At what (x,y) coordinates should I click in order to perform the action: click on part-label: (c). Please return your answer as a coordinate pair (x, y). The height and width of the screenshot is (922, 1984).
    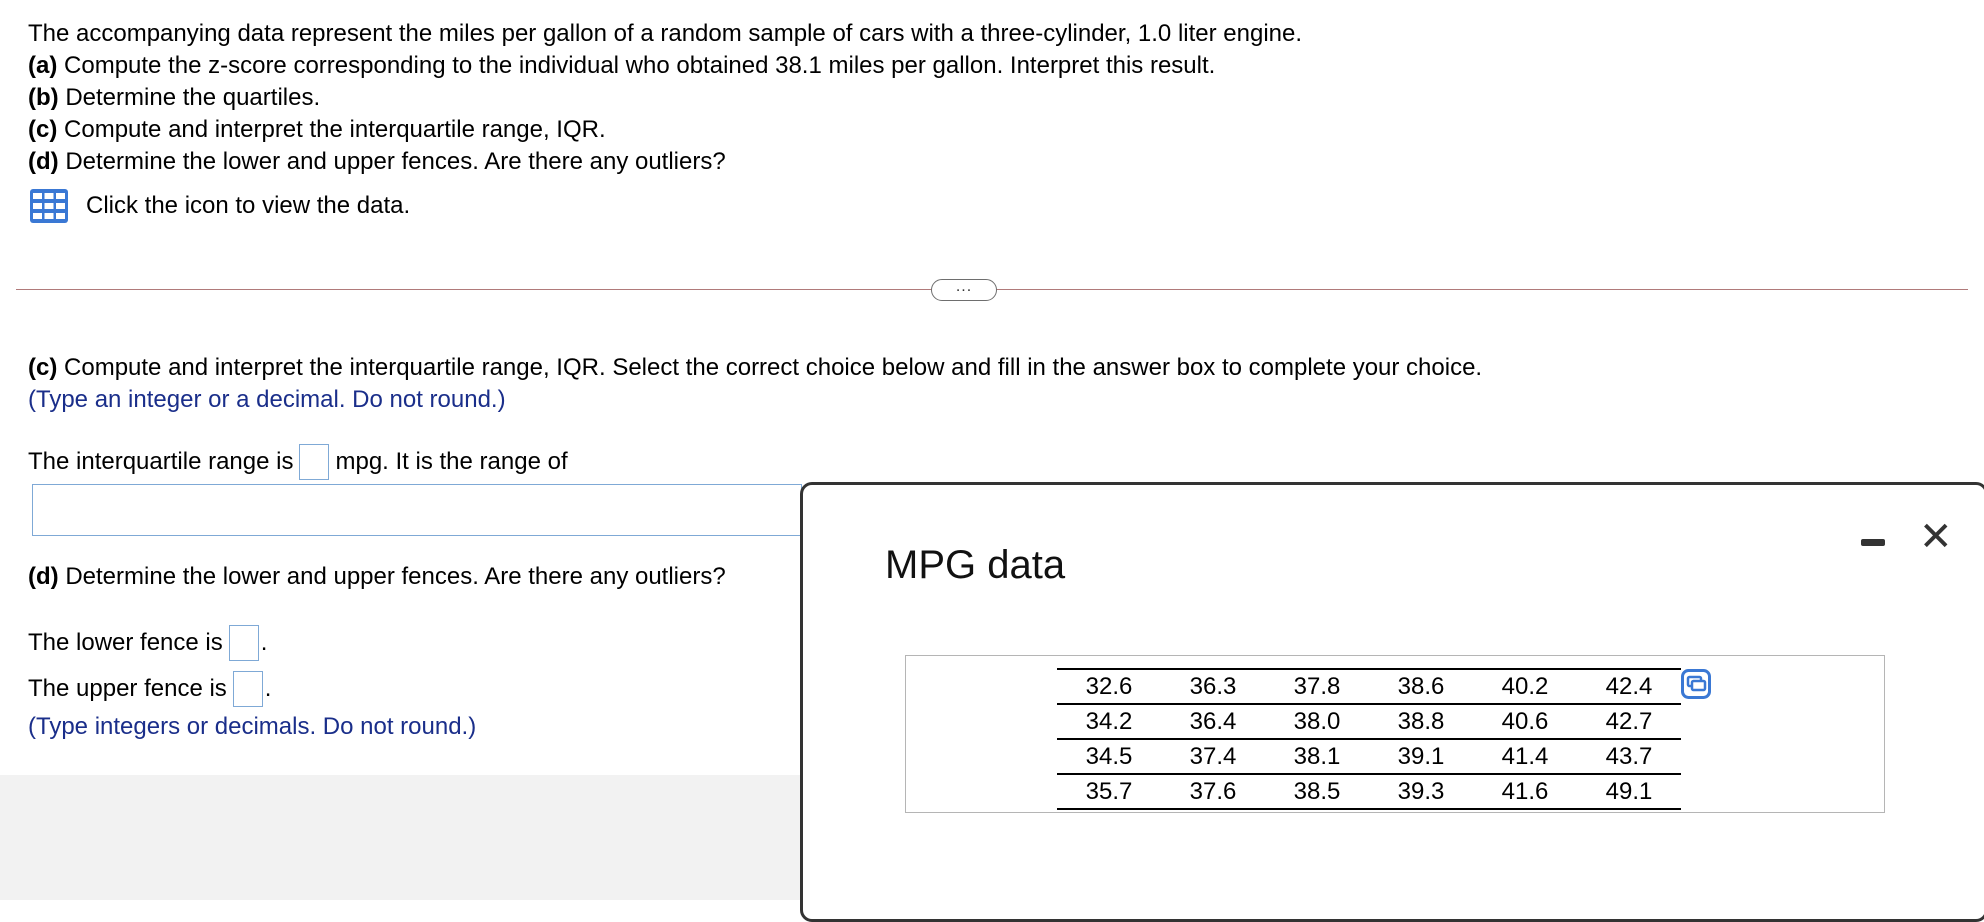
    Looking at the image, I should click on (43, 129).